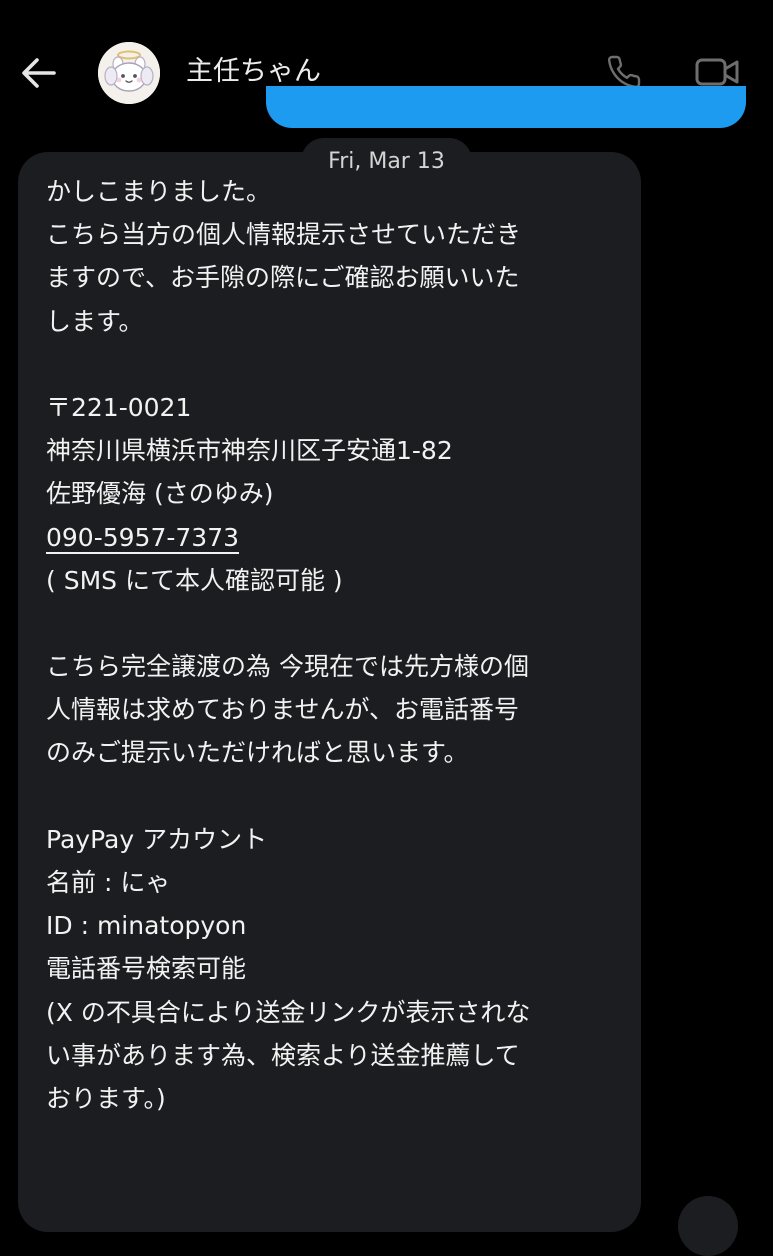 The width and height of the screenshot is (773, 1256). I want to click on sent-message-bubble, so click(506, 107).